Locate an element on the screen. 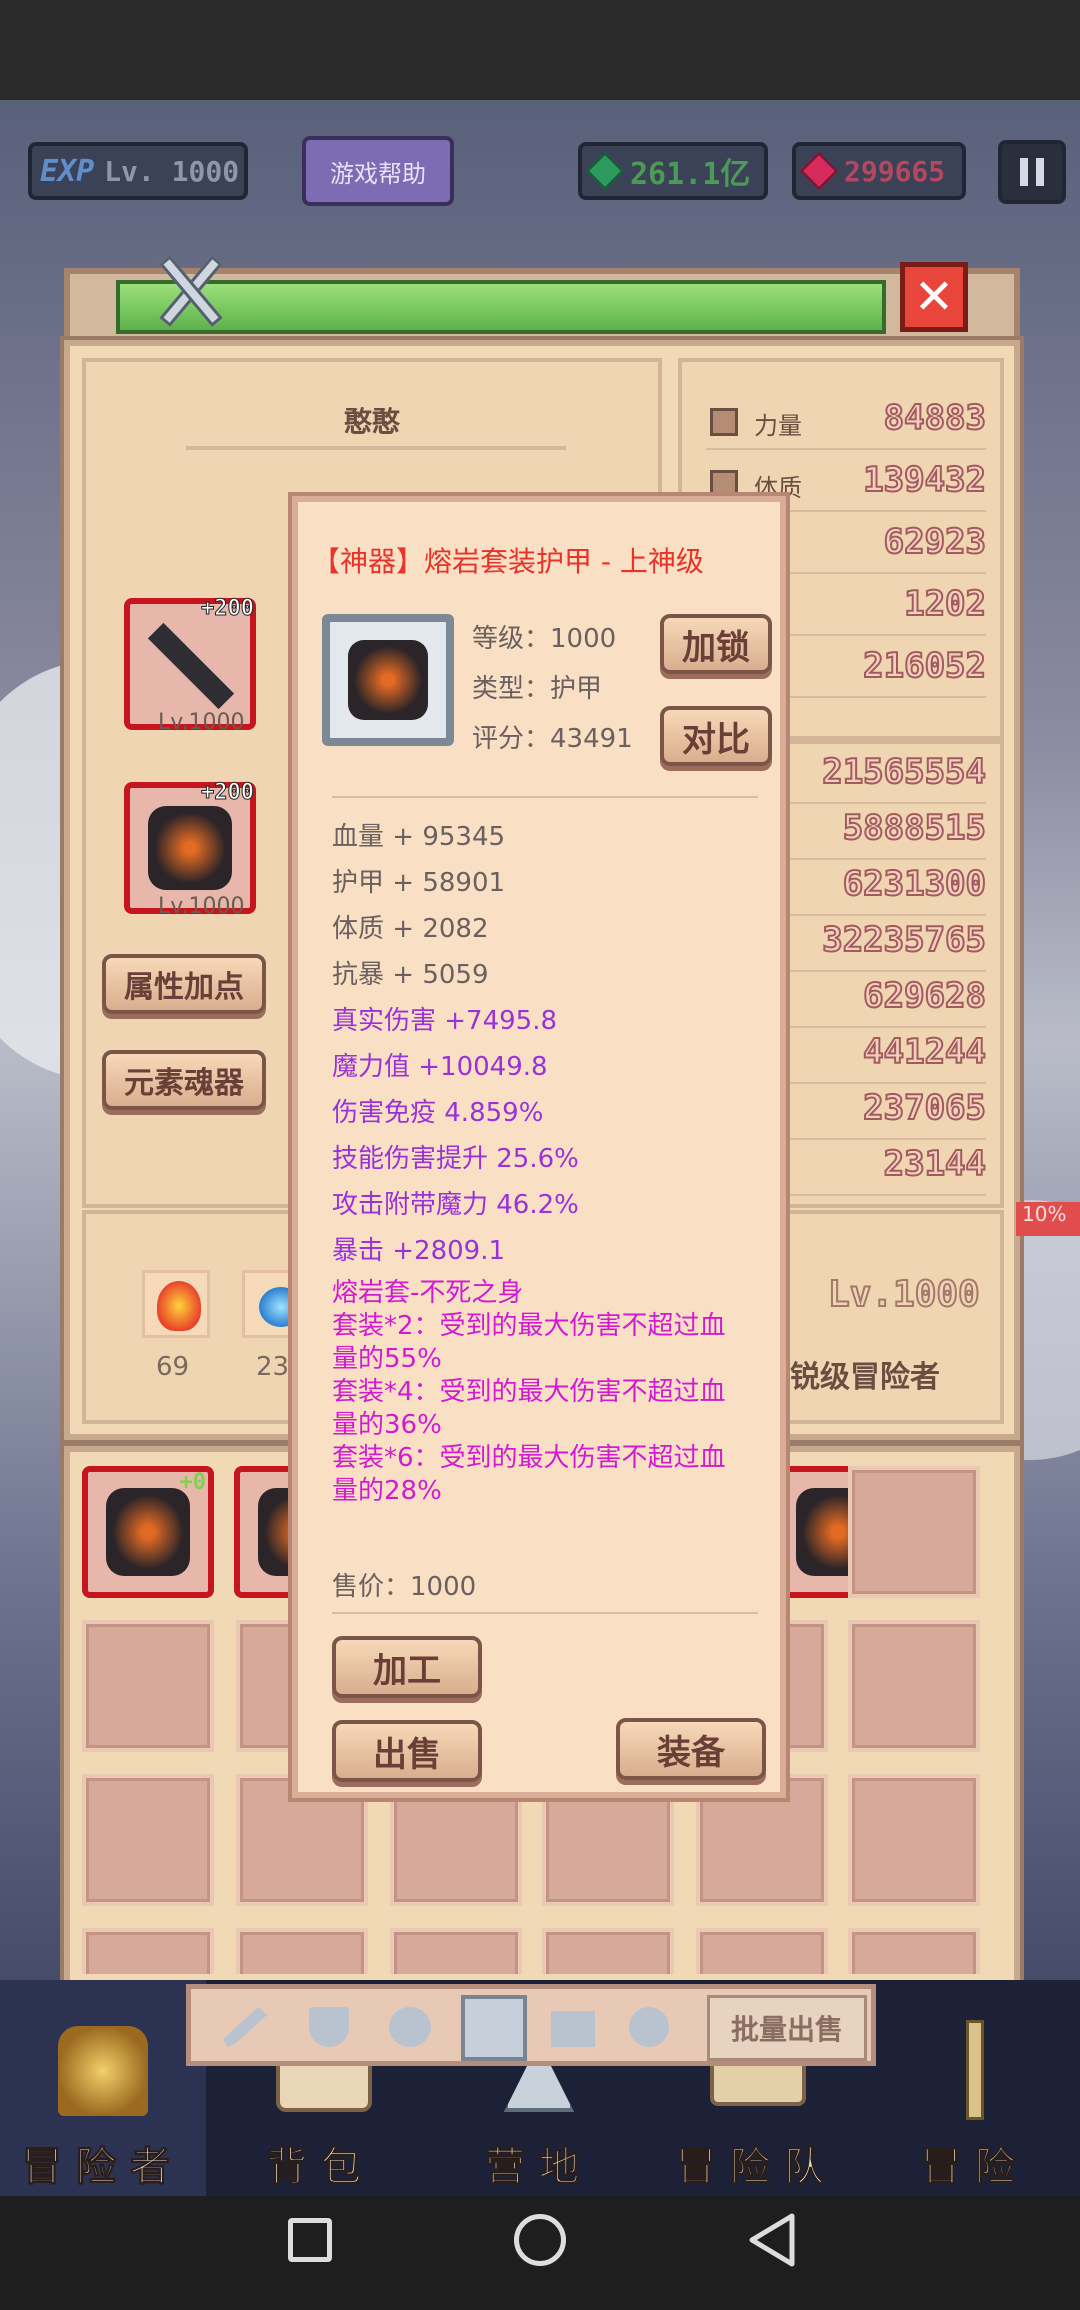 The height and width of the screenshot is (2310, 1080). stat-value: 62923 is located at coordinates (935, 542).